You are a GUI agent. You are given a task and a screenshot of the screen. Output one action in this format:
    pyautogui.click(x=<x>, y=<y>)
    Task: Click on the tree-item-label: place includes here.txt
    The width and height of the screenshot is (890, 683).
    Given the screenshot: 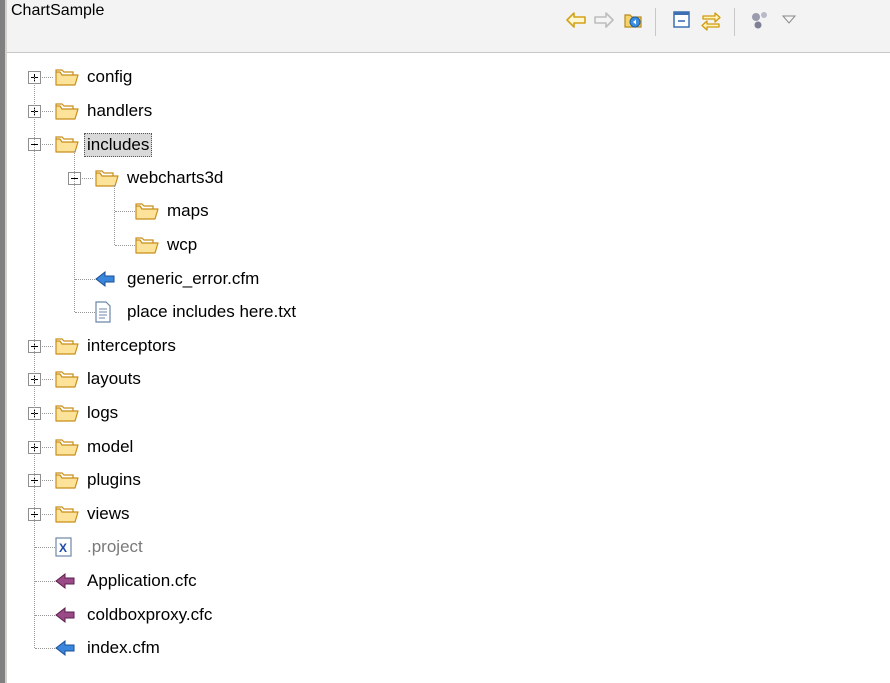 What is the action you would take?
    pyautogui.click(x=212, y=312)
    